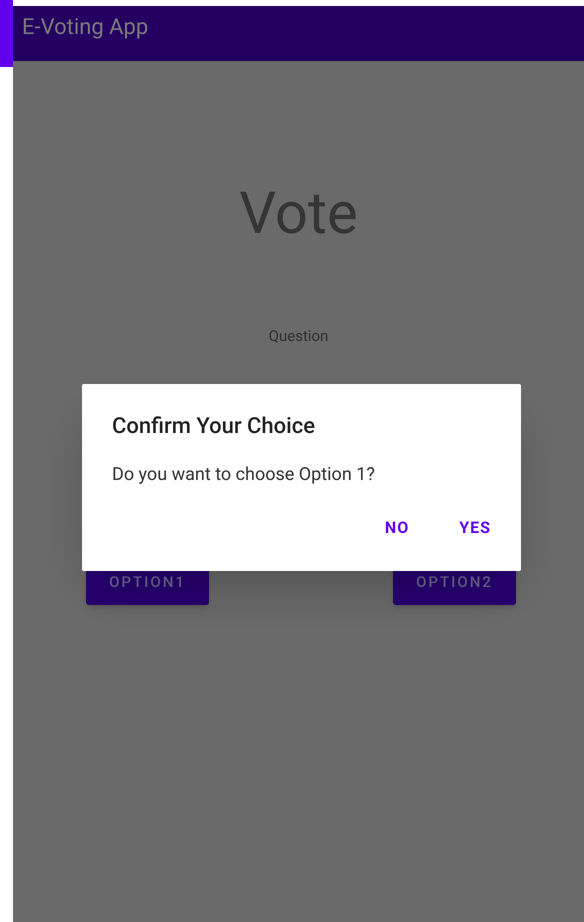 The width and height of the screenshot is (584, 922). Describe the element at coordinates (475, 528) in the screenshot. I see `dialog-button: YES` at that location.